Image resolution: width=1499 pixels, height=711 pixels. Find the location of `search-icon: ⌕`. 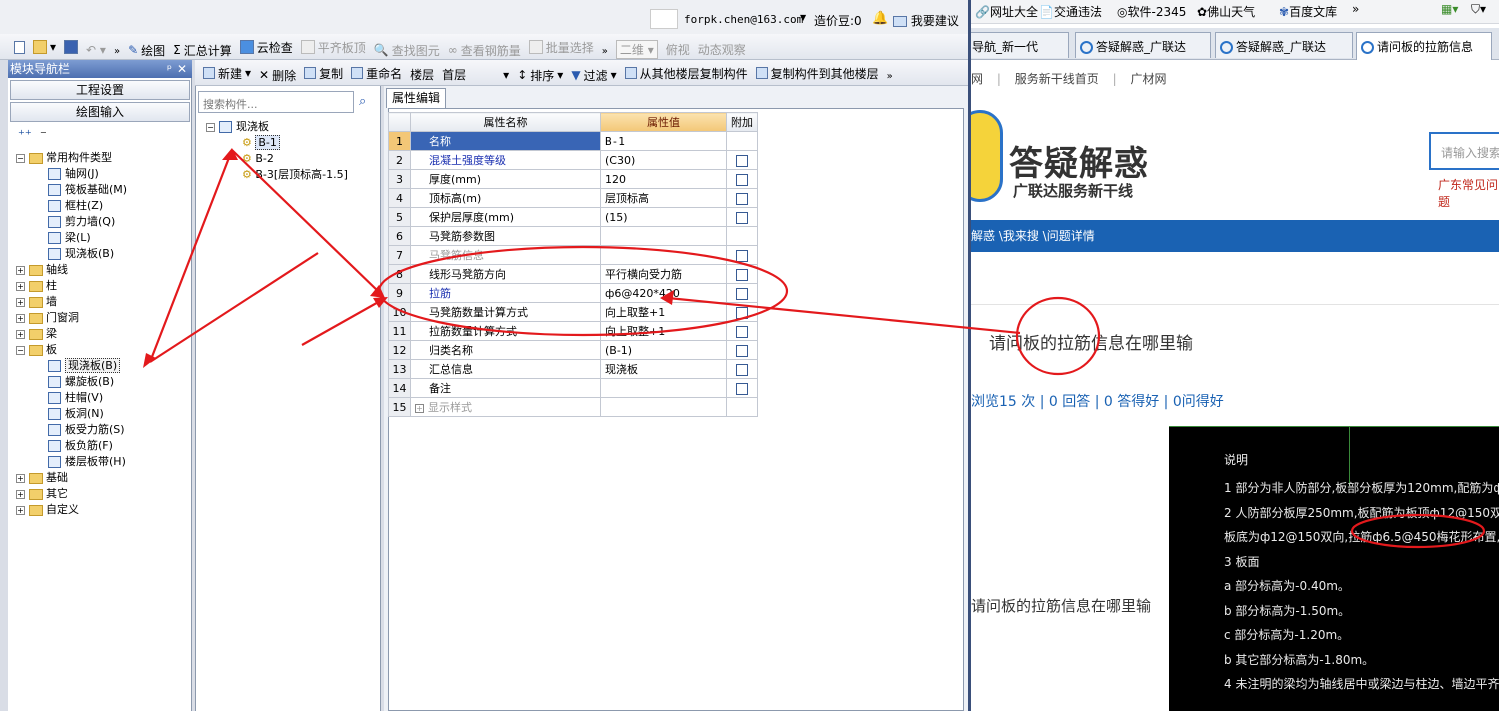

search-icon: ⌕ is located at coordinates (362, 101).